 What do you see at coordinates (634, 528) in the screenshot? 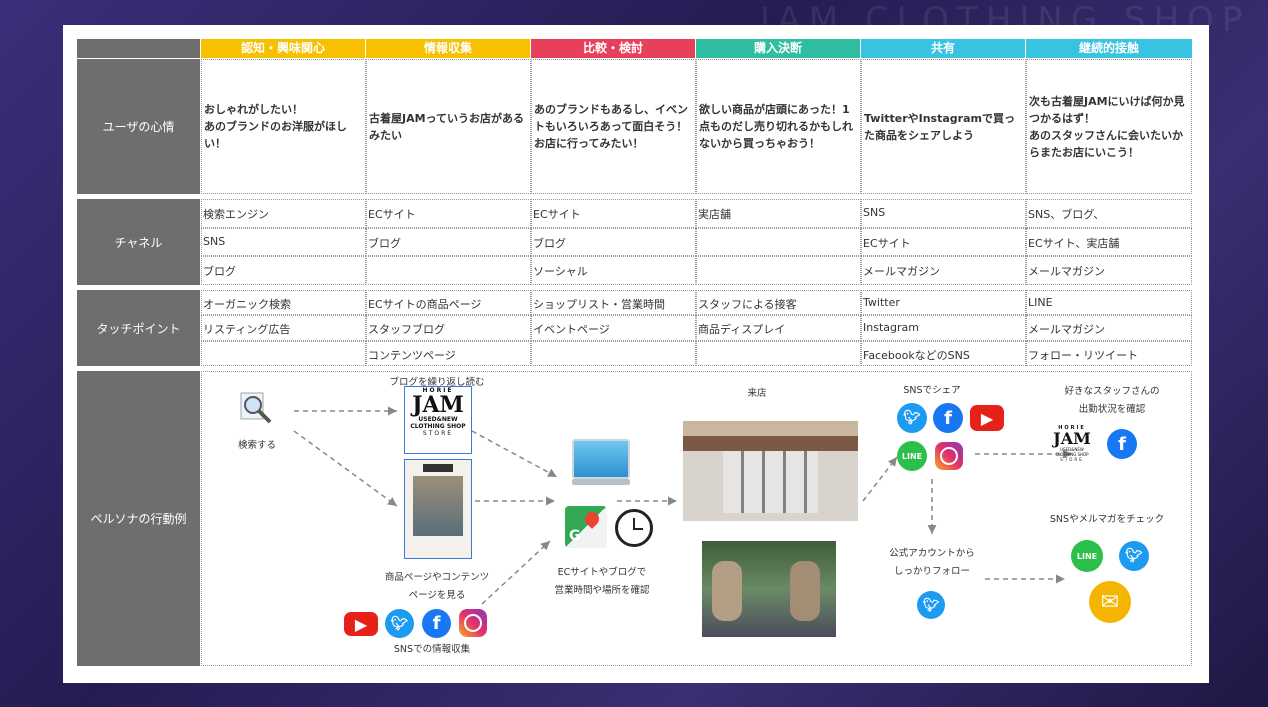
I see `clock-icon` at bounding box center [634, 528].